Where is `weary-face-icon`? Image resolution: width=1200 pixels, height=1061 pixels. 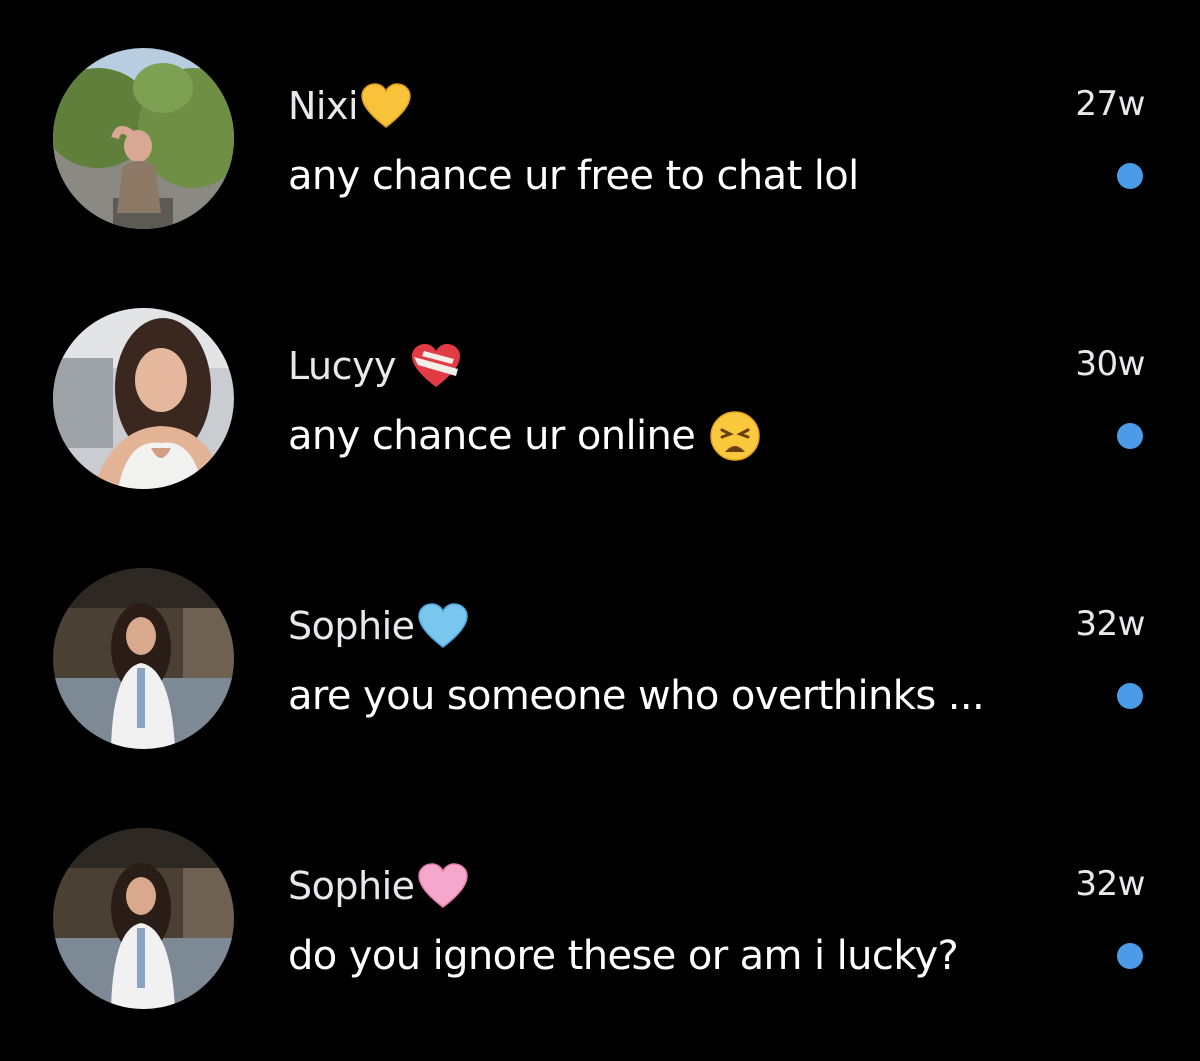
weary-face-icon is located at coordinates (735, 436).